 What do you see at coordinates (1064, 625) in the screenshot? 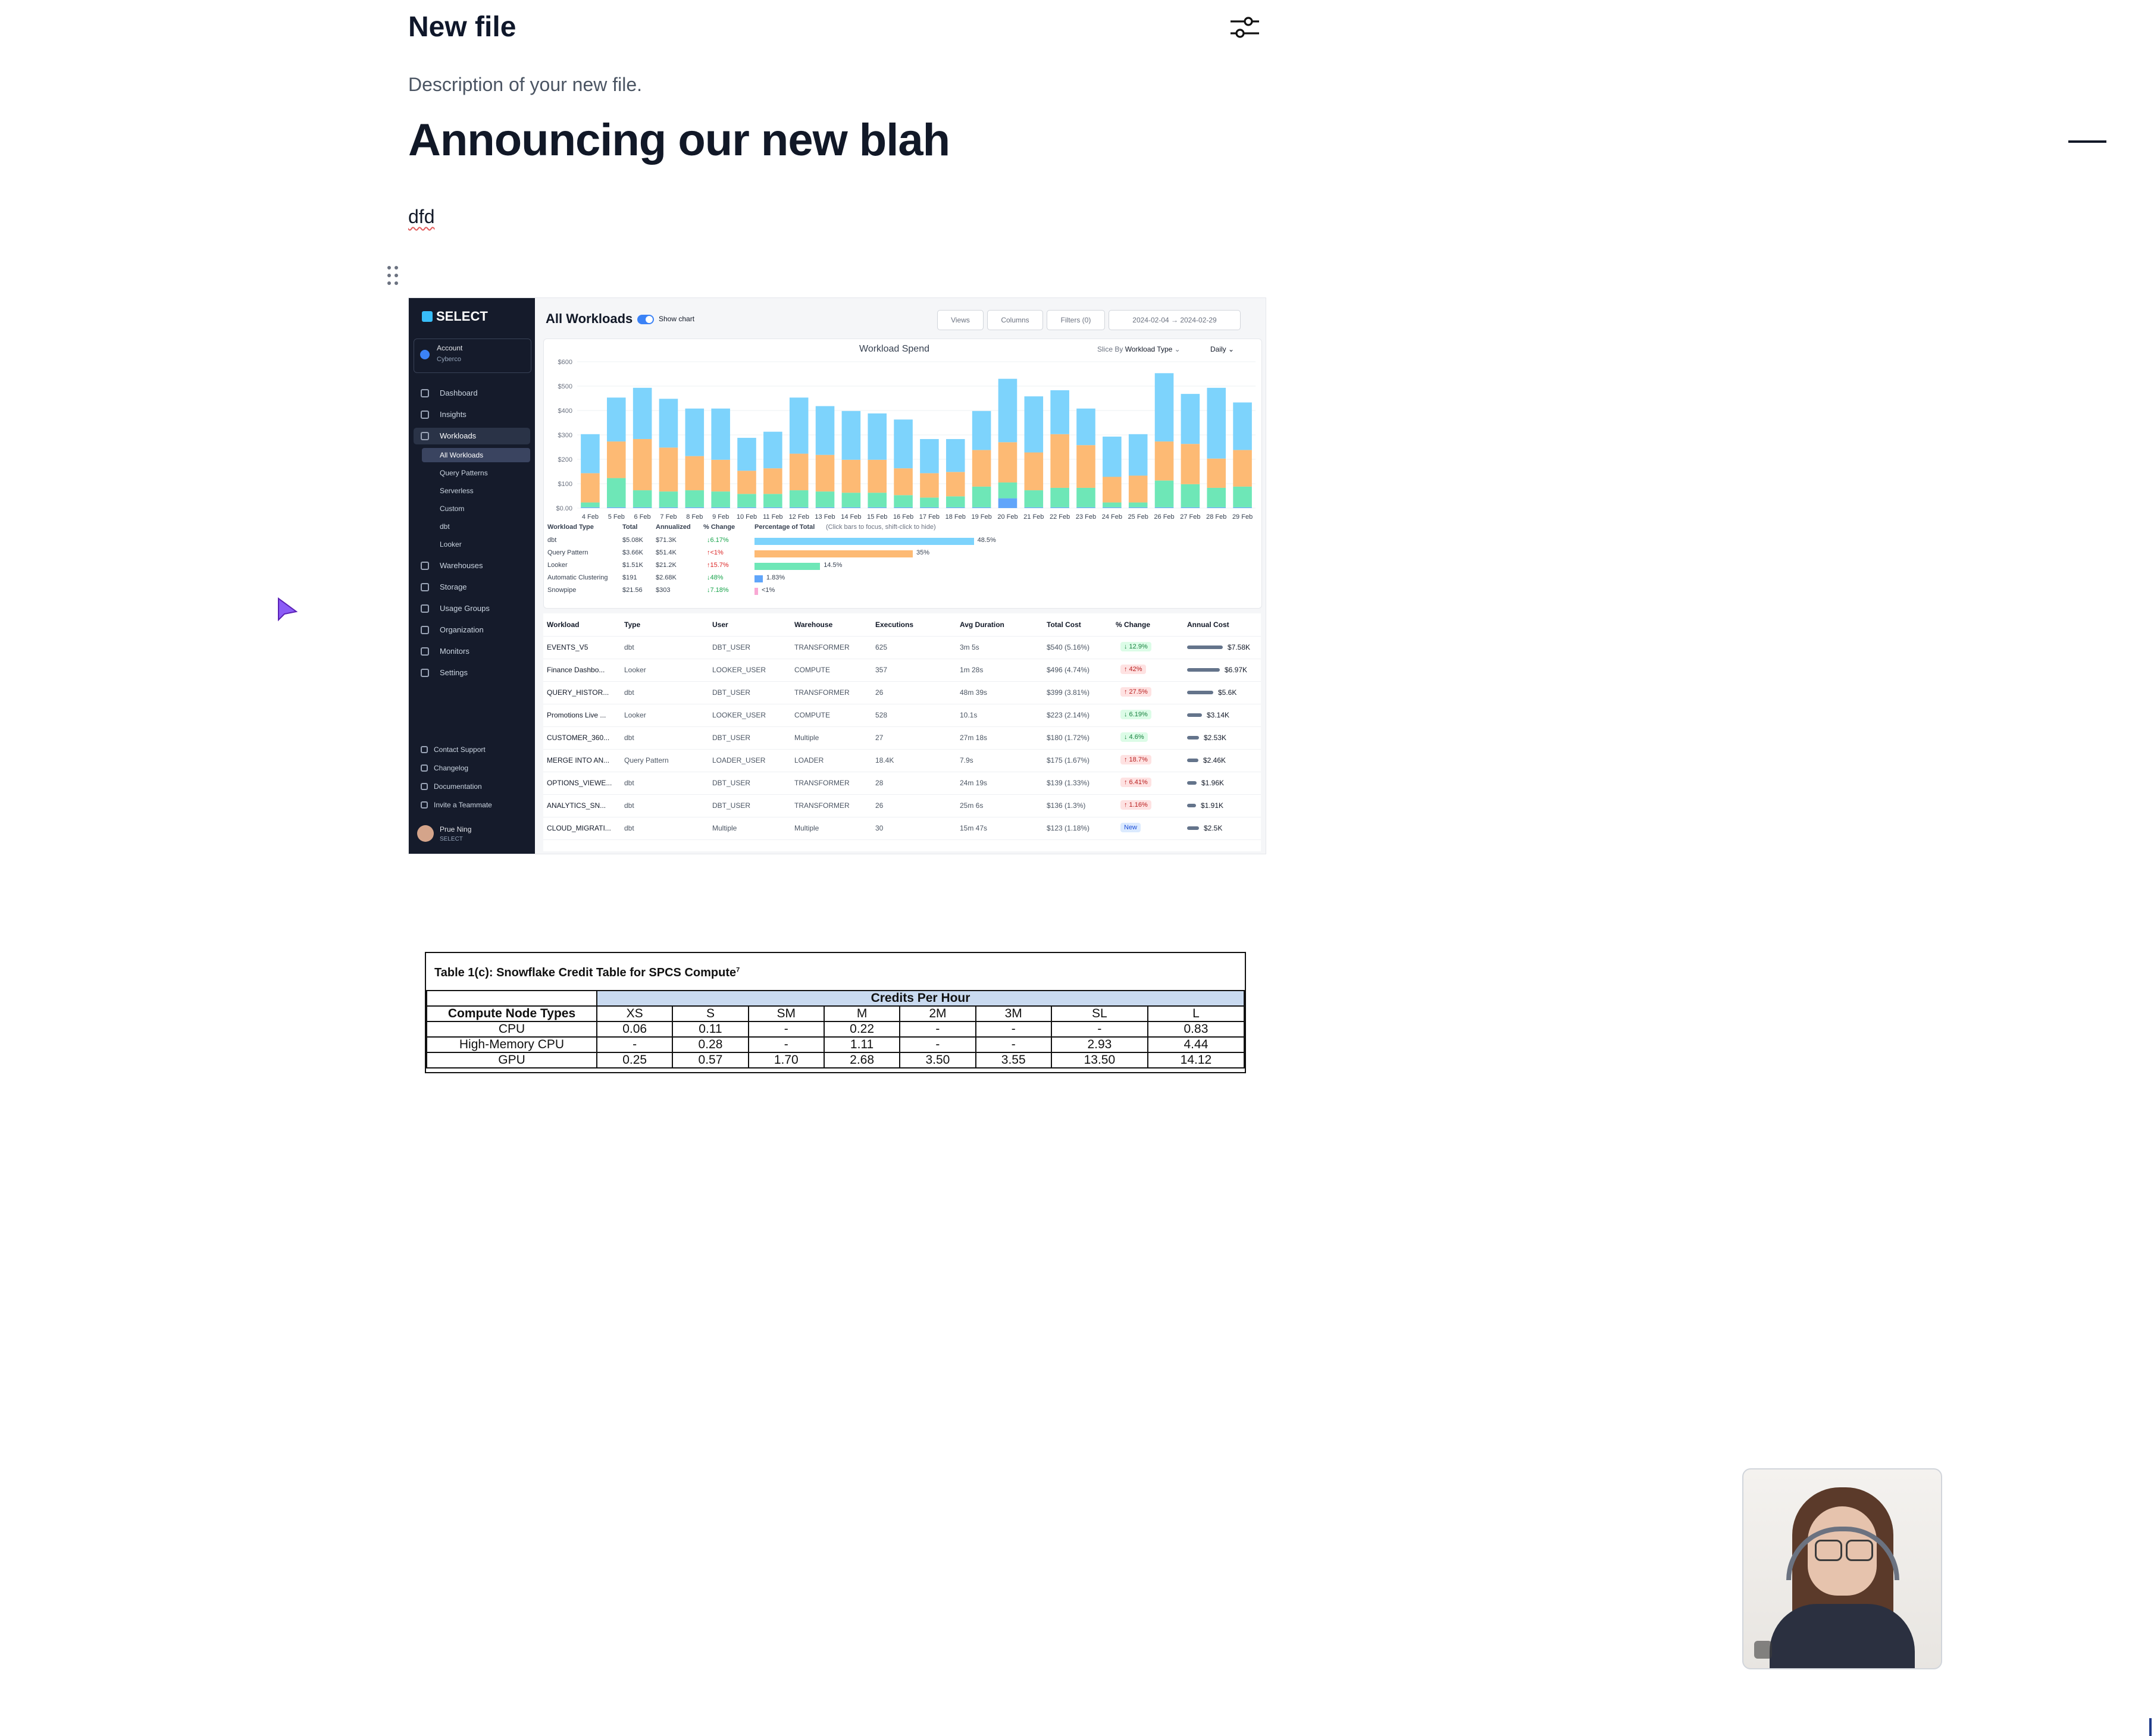
I see `column-header: Total Cost` at bounding box center [1064, 625].